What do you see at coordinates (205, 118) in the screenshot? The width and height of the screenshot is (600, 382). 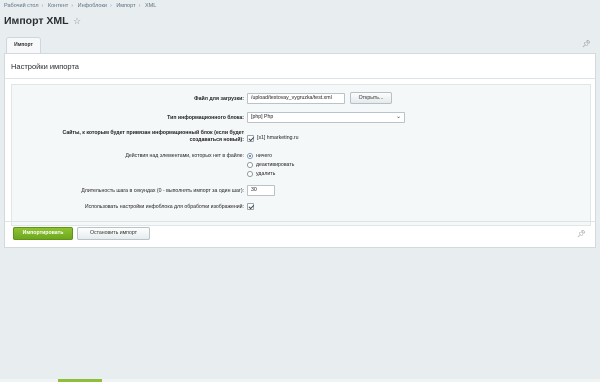 I see `iblock-type-label: Тип информационного блока:` at bounding box center [205, 118].